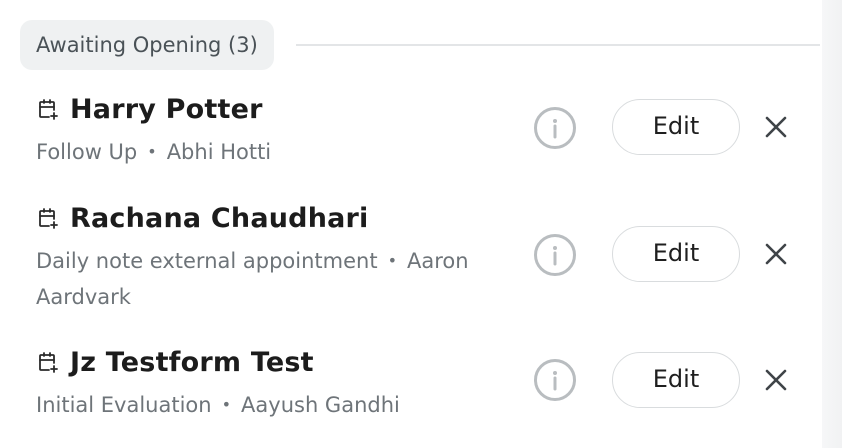  I want to click on provider-name: Abhi Hotti, so click(219, 152).